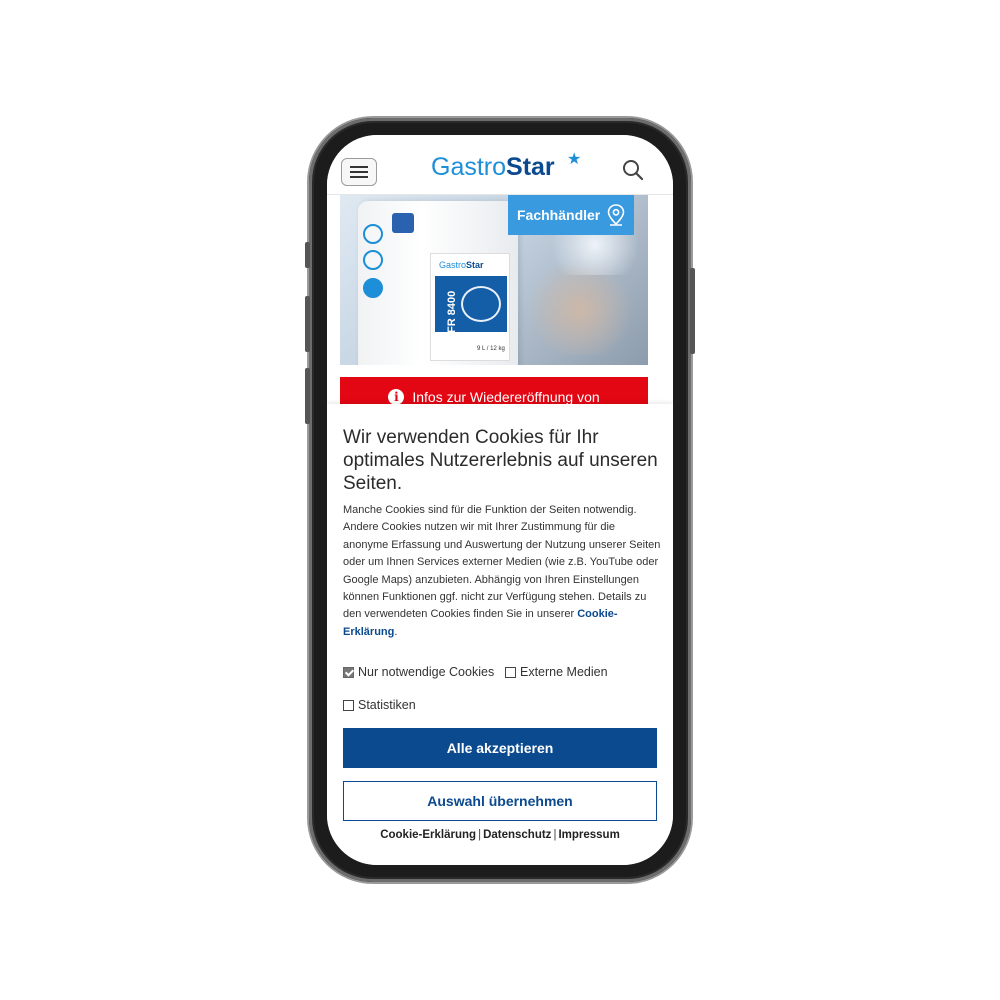  What do you see at coordinates (426, 672) in the screenshot?
I see `necessary-cookies-label: Nur notwendige Cookies` at bounding box center [426, 672].